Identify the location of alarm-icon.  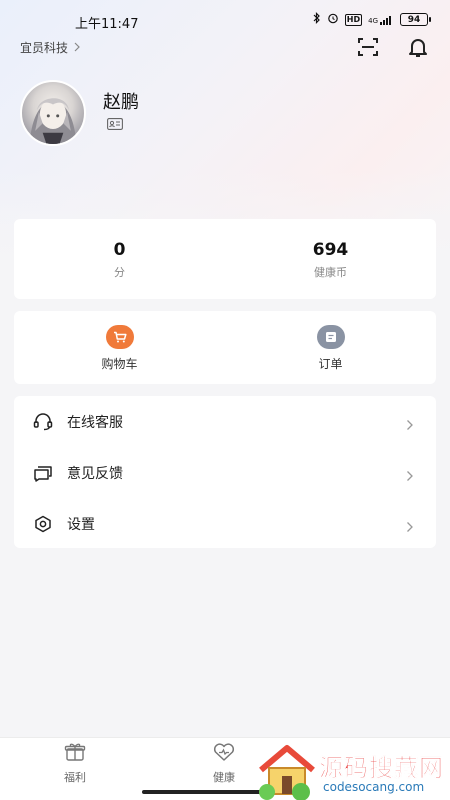
(333, 19).